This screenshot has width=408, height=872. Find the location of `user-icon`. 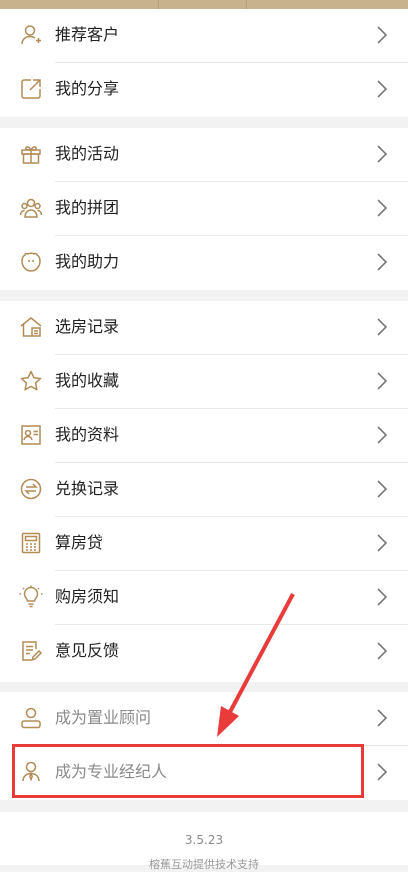

user-icon is located at coordinates (31, 35).